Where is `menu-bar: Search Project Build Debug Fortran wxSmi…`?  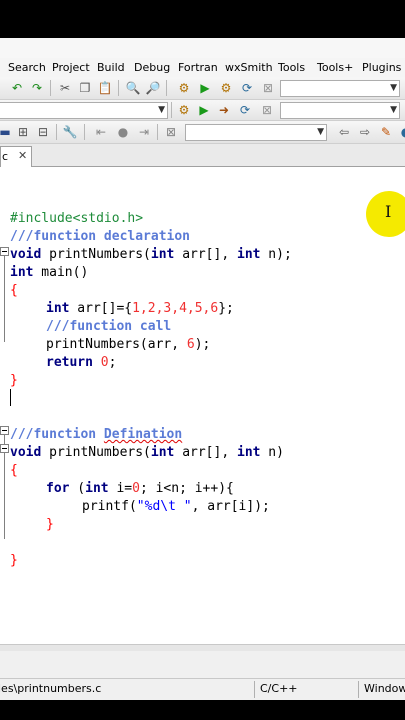
menu-bar: Search Project Build Debug Fortran wxSmi… is located at coordinates (202, 67).